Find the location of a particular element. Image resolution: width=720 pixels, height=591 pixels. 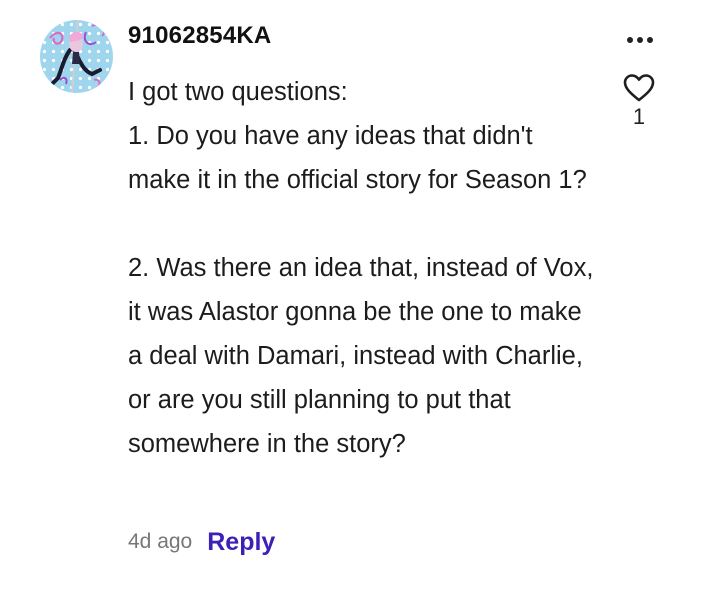

more-horizontal-icon is located at coordinates (630, 40).